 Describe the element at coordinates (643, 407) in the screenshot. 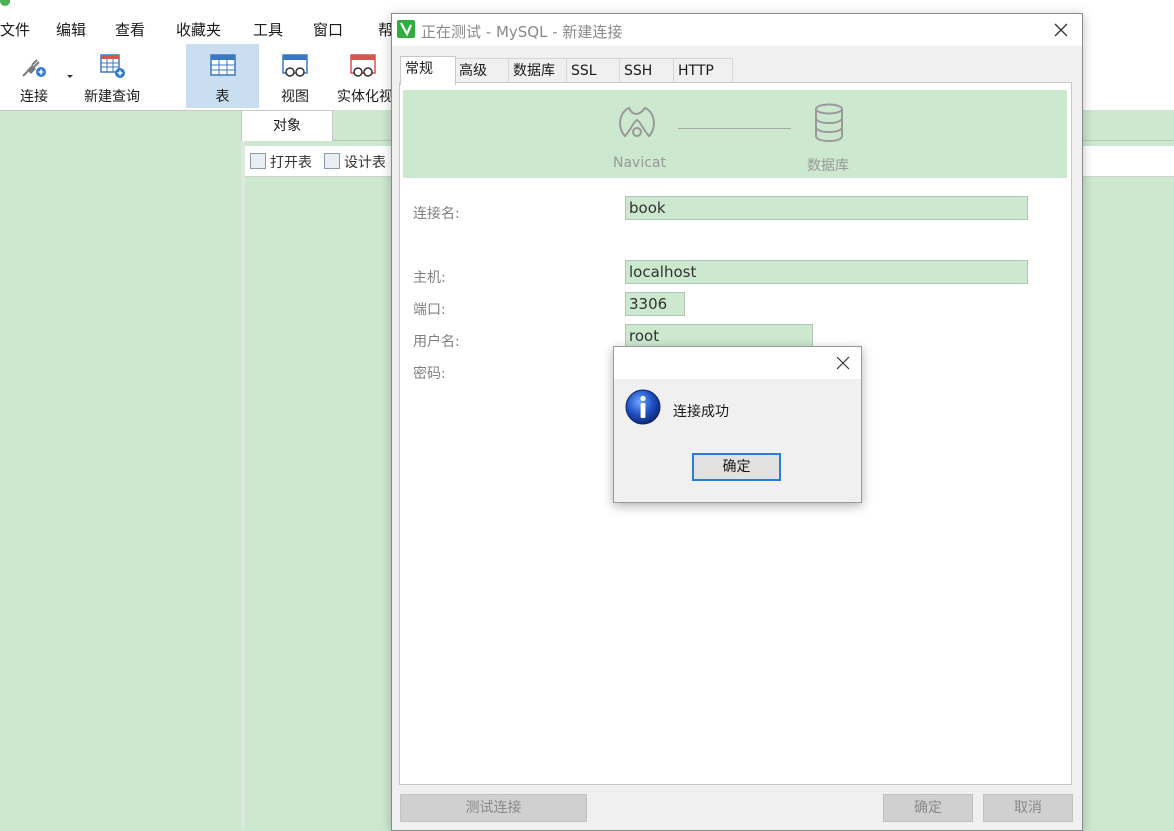

I see `info-icon` at that location.